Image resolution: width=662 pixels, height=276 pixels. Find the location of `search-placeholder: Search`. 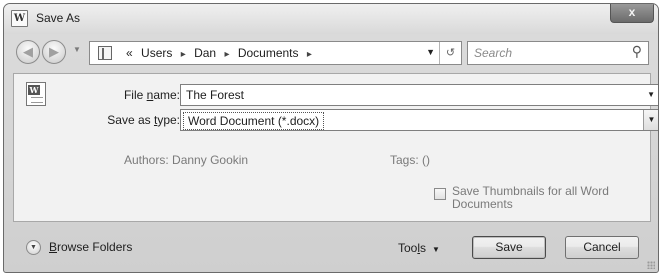

search-placeholder: Search is located at coordinates (493, 53).